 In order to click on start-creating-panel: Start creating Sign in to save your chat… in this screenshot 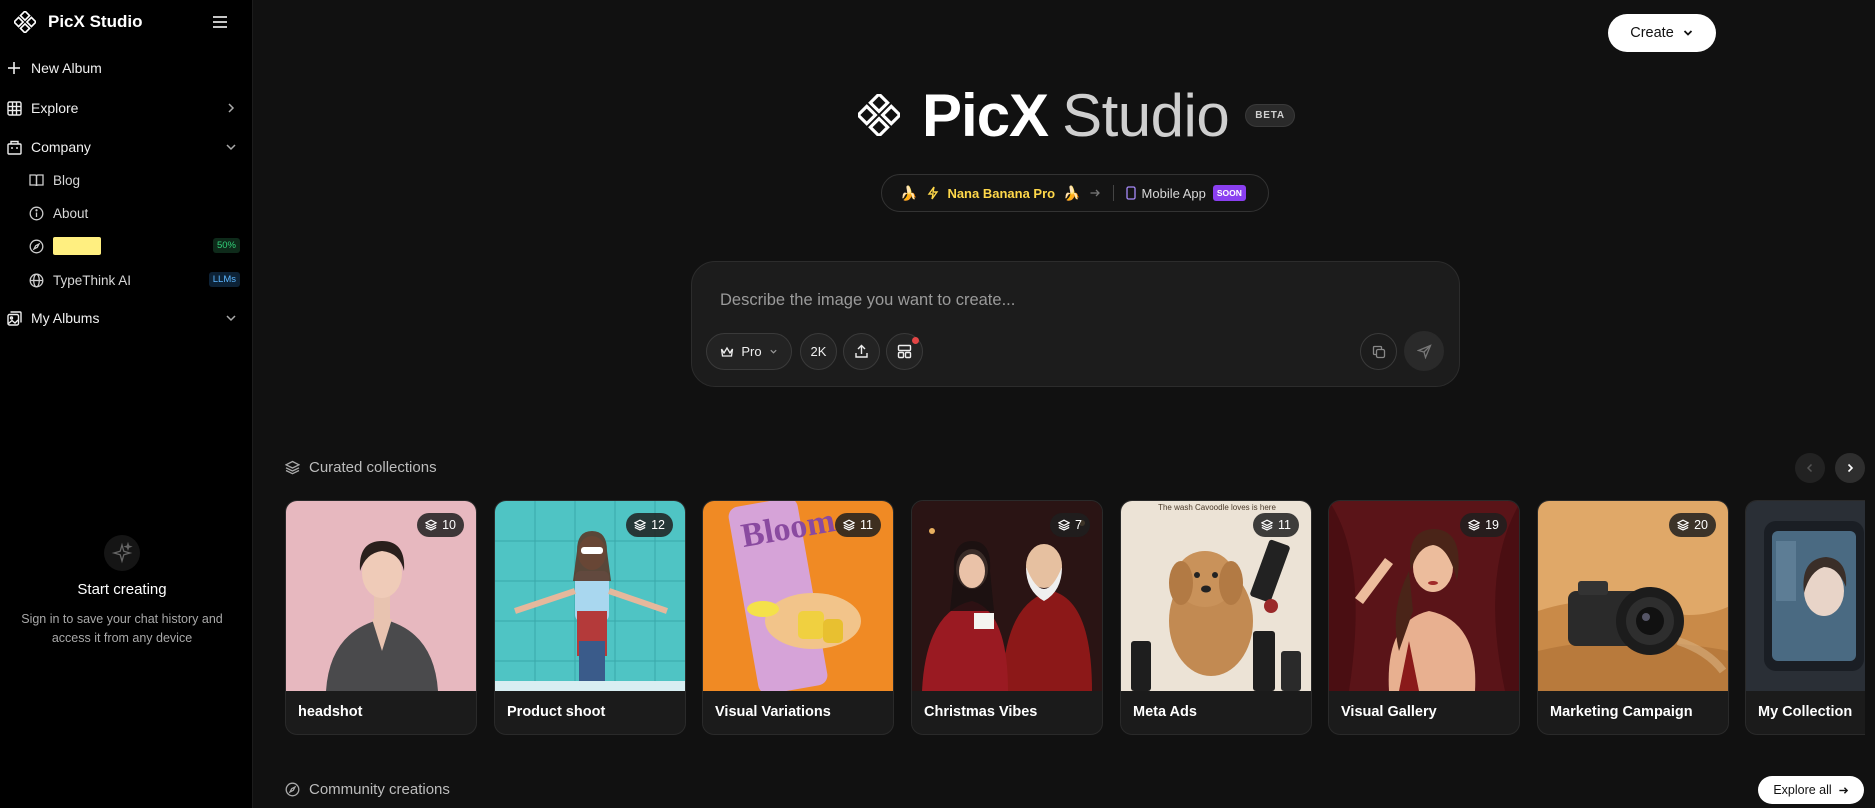, I will do `click(122, 591)`.